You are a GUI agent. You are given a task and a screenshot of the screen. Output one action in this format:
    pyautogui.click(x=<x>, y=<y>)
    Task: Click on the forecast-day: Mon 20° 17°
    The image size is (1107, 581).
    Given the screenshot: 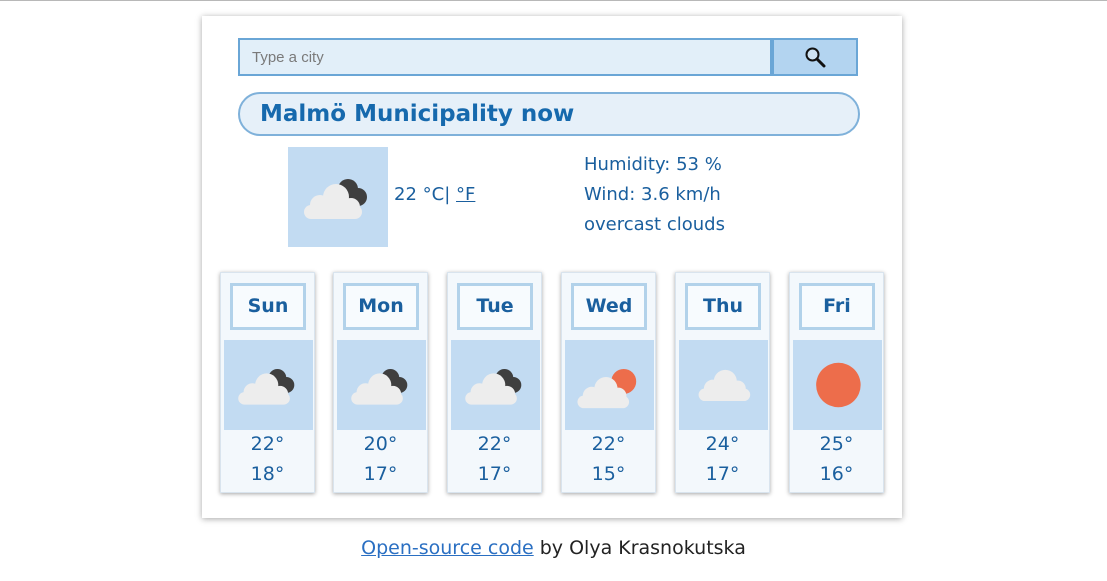 What is the action you would take?
    pyautogui.click(x=380, y=382)
    